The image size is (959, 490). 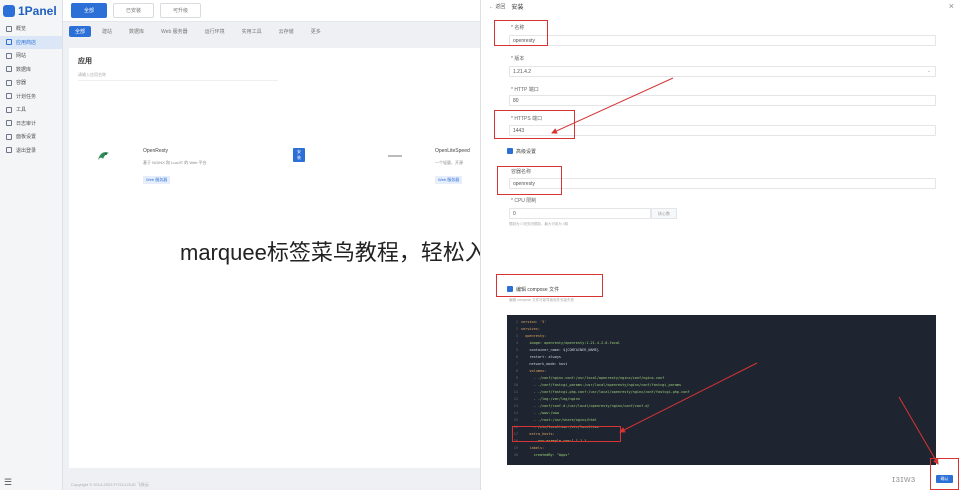 What do you see at coordinates (722, 100) in the screenshot?
I see `http-port-input: 80` at bounding box center [722, 100].